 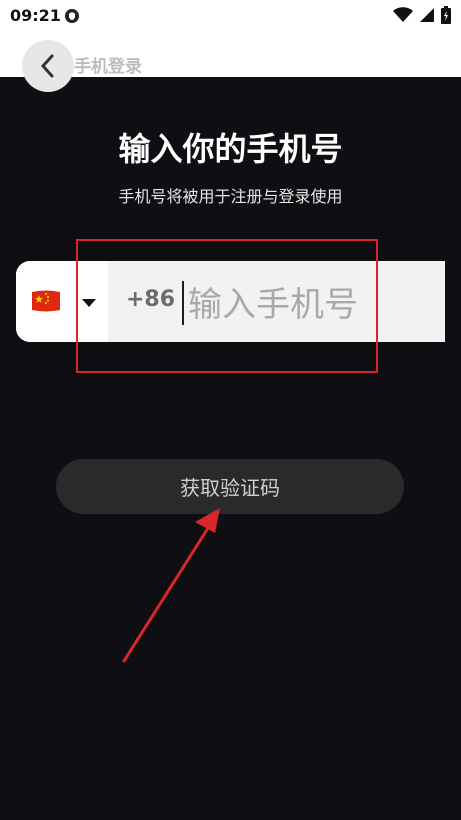 What do you see at coordinates (230, 486) in the screenshot?
I see `get-code-button: 获取验证码` at bounding box center [230, 486].